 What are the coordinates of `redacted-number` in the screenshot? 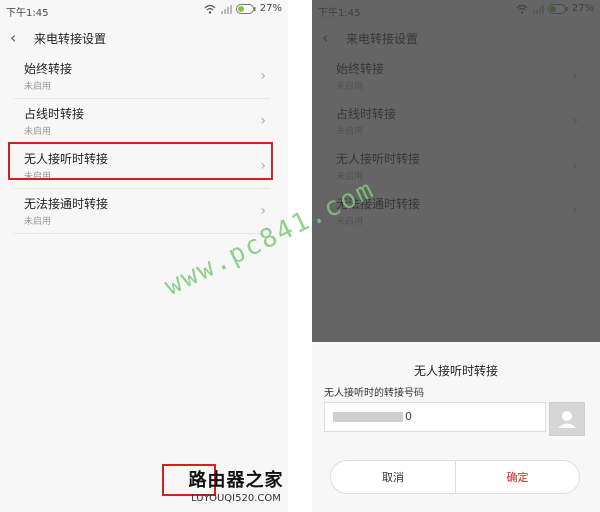 It's located at (368, 417).